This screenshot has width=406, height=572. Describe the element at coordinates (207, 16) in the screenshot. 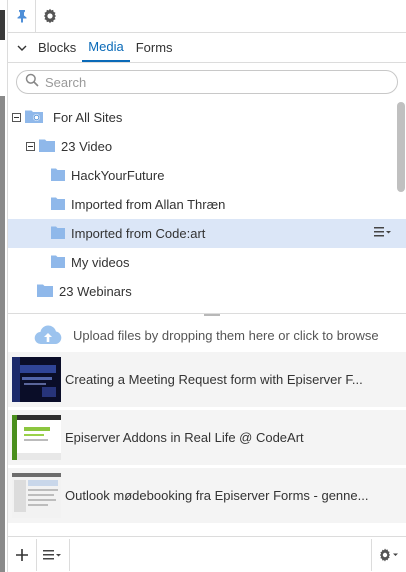

I see `panel-toolbar` at that location.